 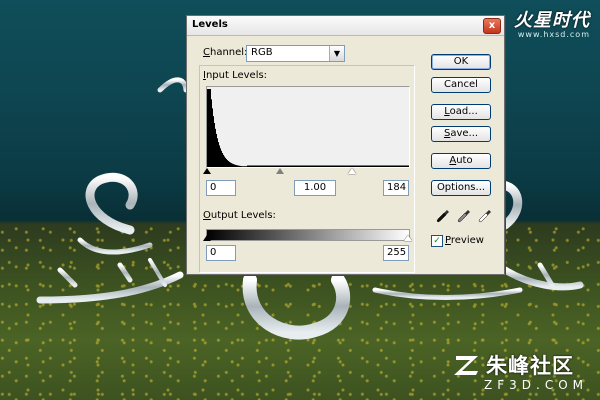 I want to click on output-gradient-bar, so click(x=308, y=235).